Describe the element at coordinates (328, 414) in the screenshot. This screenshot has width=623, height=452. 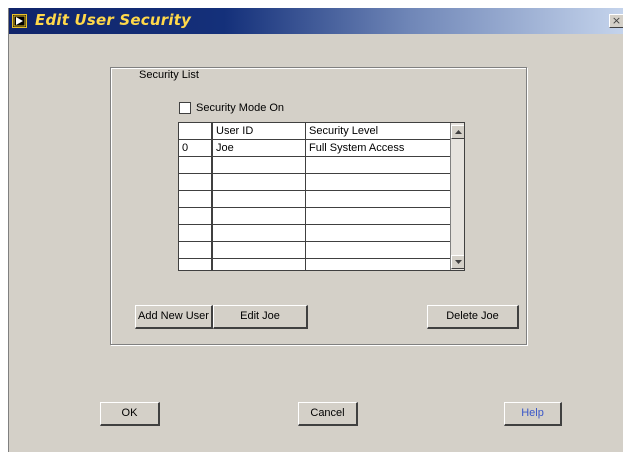
I see `cancel-button: Cancel` at that location.